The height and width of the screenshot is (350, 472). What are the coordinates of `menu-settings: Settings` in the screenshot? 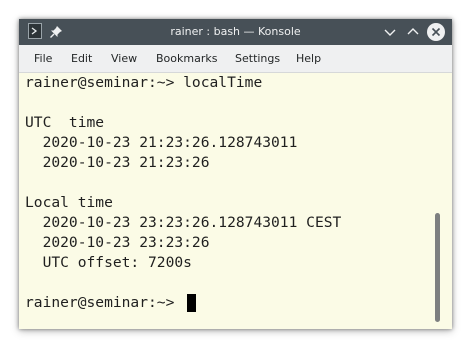 It's located at (257, 58).